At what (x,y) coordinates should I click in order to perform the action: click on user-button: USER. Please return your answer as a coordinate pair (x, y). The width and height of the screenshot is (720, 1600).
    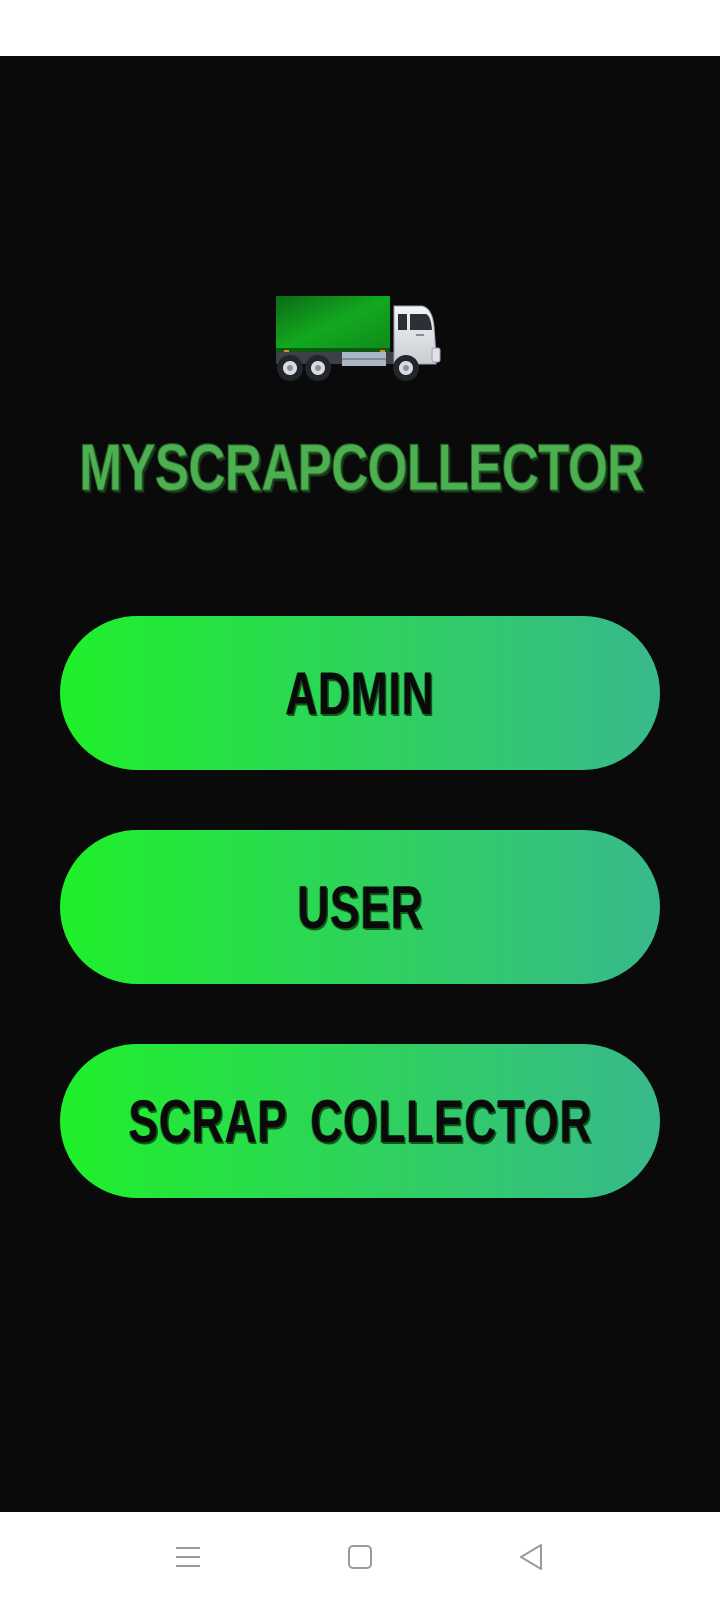
    Looking at the image, I should click on (360, 907).